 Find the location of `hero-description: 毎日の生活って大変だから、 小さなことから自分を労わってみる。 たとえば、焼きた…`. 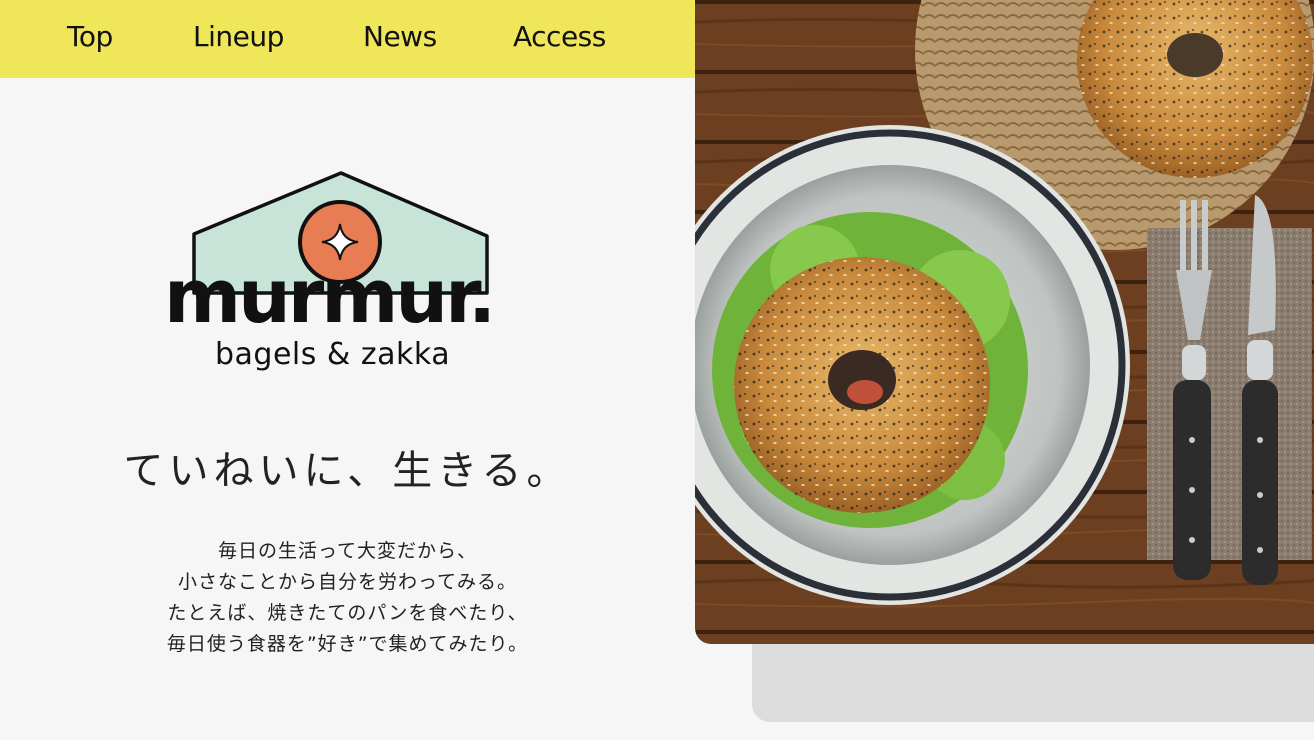

hero-description: 毎日の生活って大変だから、 小さなことから自分を労わってみる。 たとえば、焼きた… is located at coordinates (347, 598).